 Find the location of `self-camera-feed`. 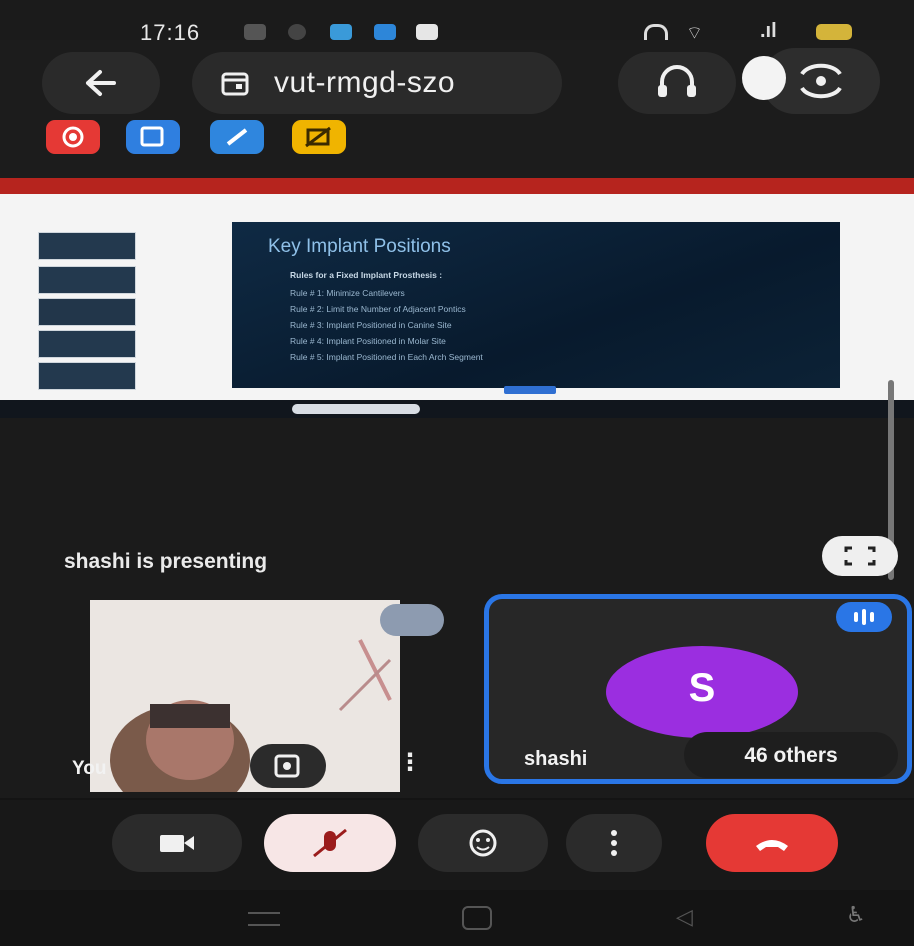

self-camera-feed is located at coordinates (245, 696).